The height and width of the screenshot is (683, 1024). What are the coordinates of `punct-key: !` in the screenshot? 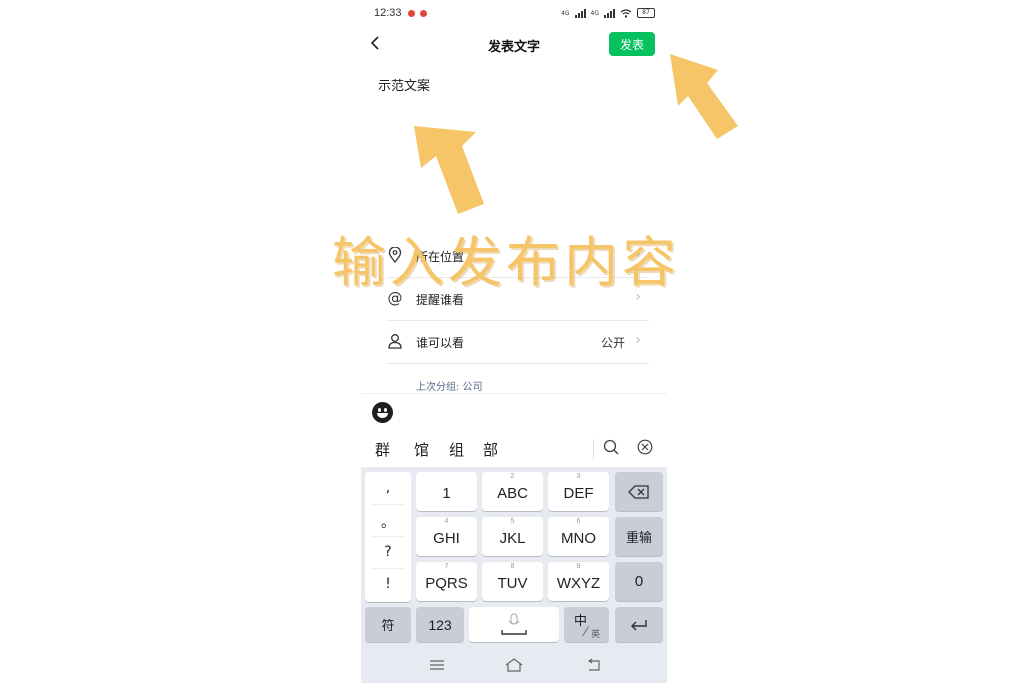 It's located at (388, 584).